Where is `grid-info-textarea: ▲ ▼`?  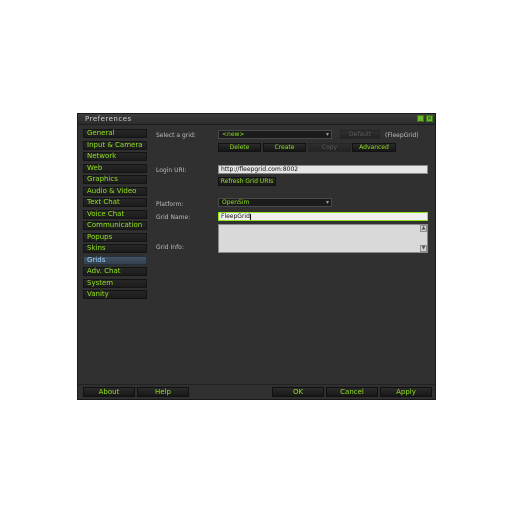
grid-info-textarea: ▲ ▼ is located at coordinates (323, 238).